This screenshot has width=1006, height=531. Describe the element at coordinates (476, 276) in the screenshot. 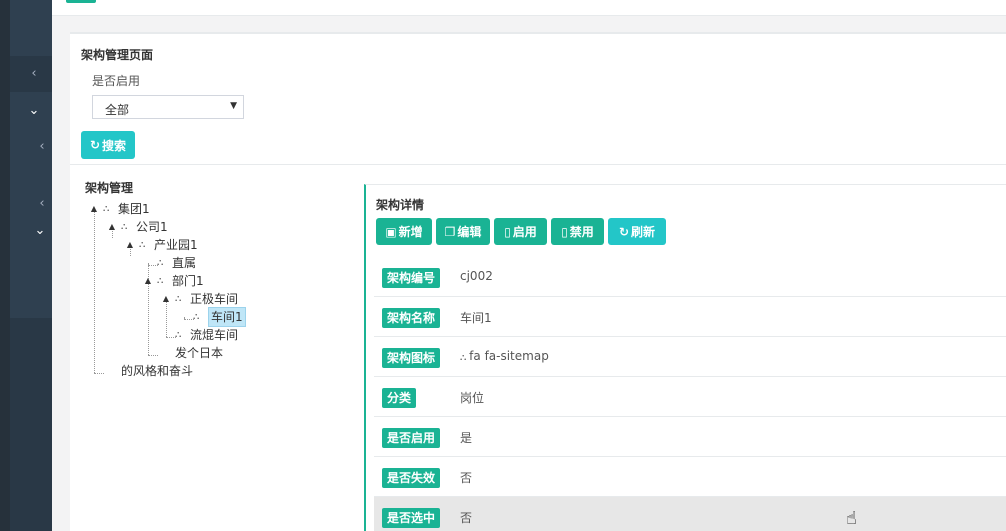

I see `row-value: cj002` at that location.